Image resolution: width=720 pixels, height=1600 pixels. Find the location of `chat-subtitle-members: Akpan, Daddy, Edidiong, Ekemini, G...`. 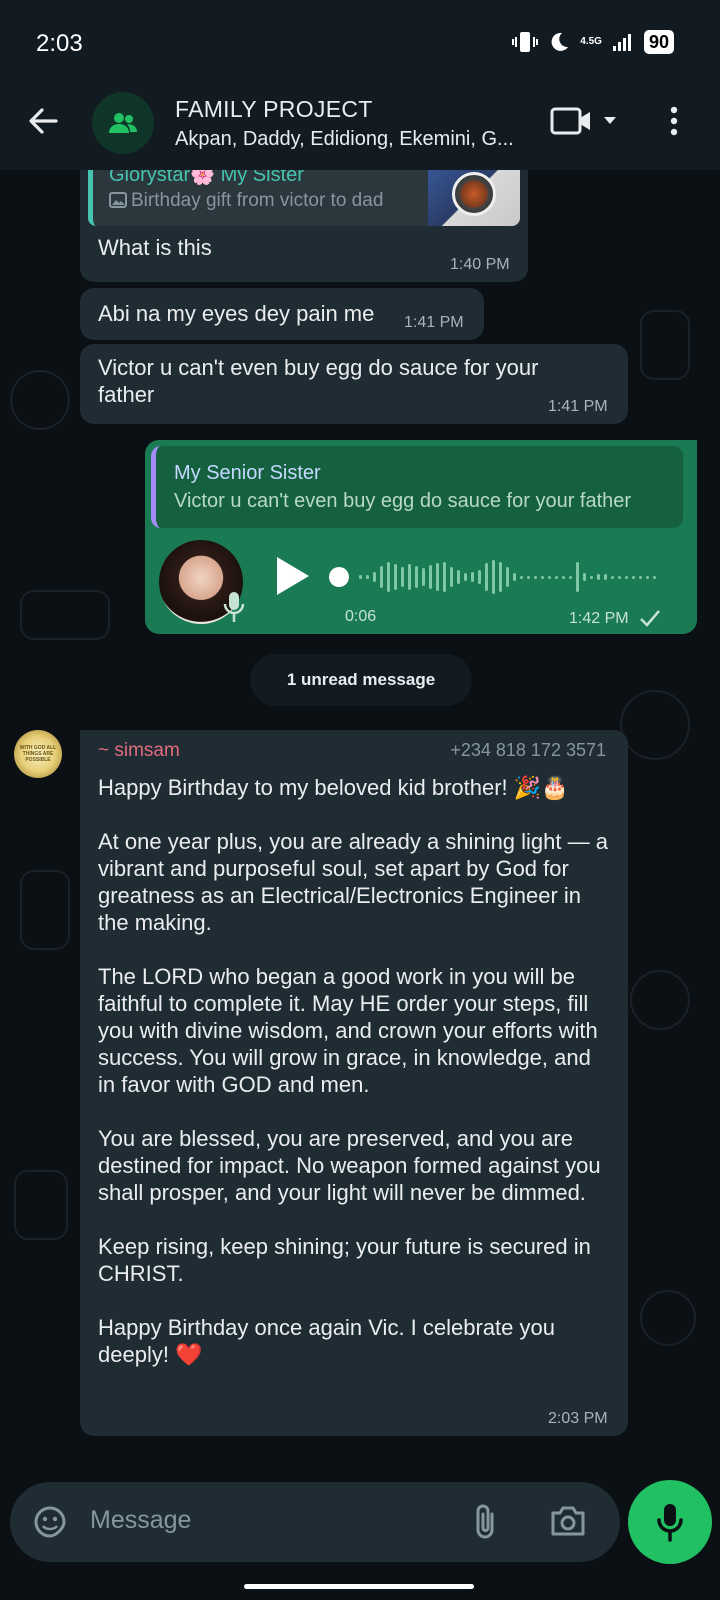

chat-subtitle-members: Akpan, Daddy, Edidiong, Ekemini, G... is located at coordinates (350, 139).